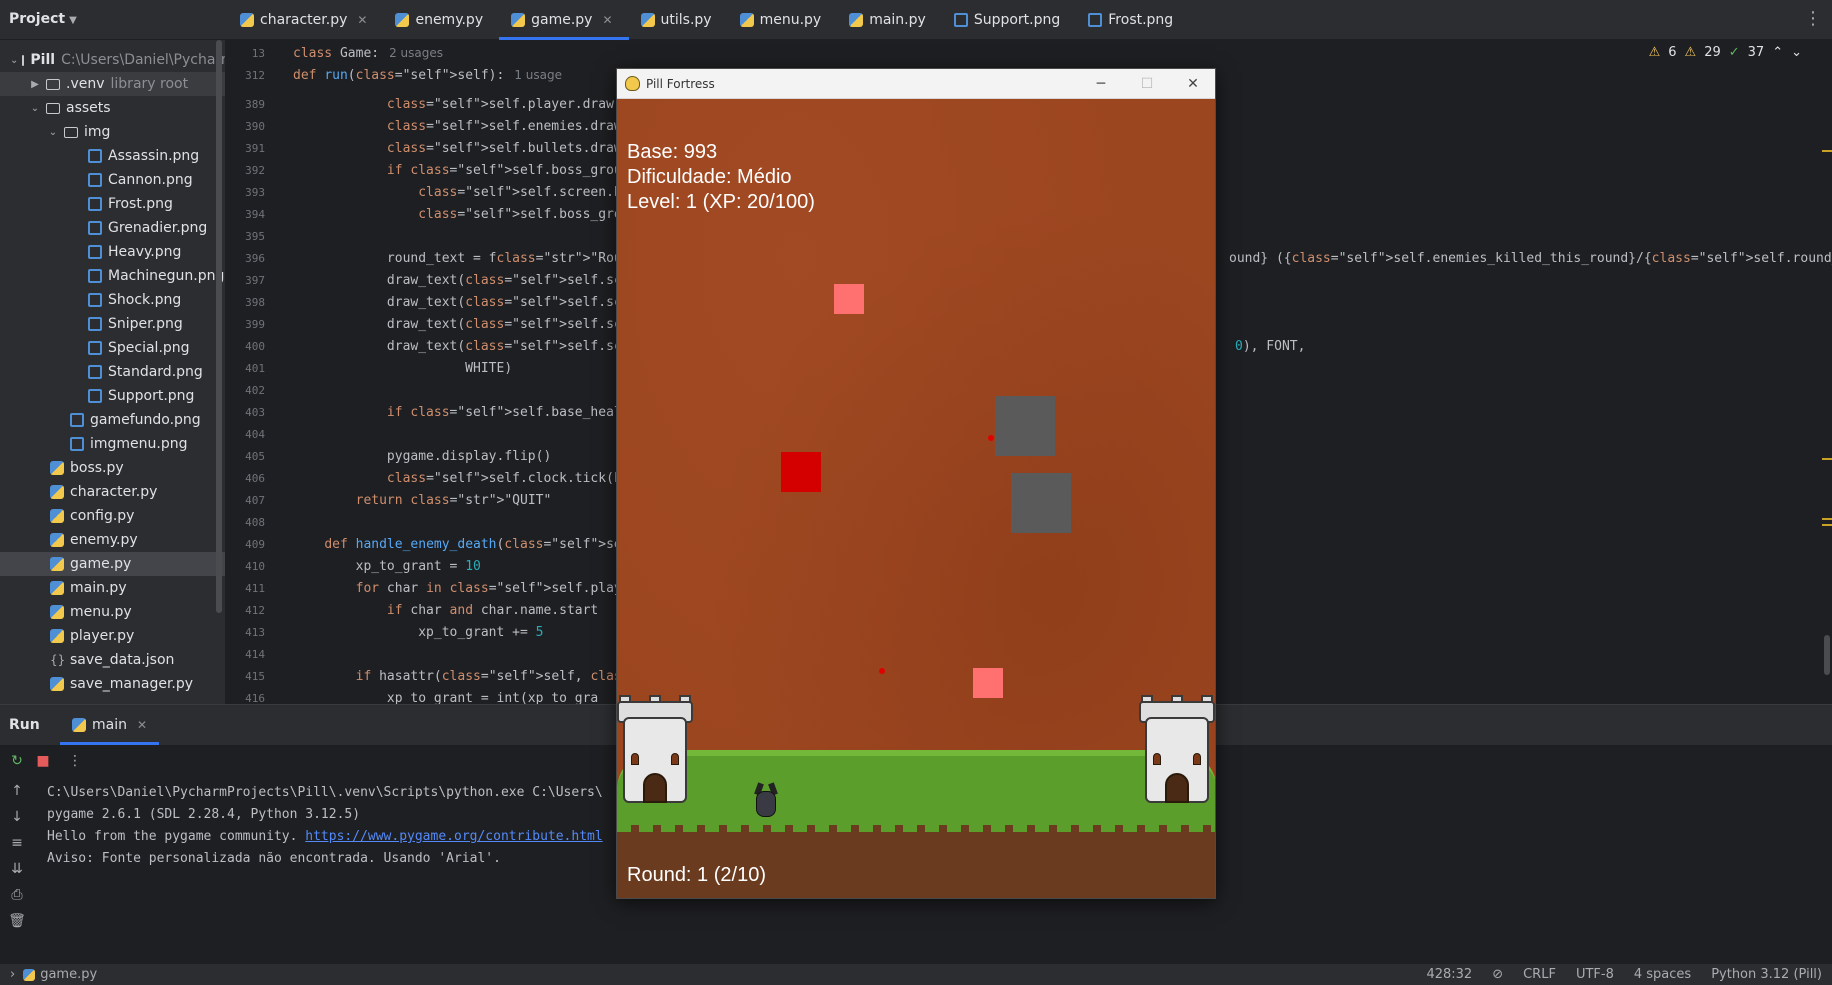 This screenshot has height=985, width=1832. I want to click on tree-item-file: player.py, so click(112, 636).